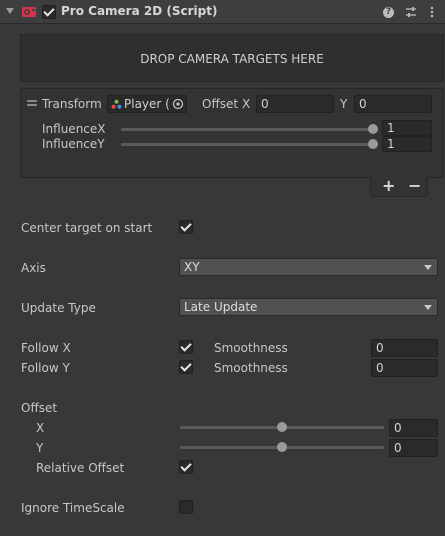 This screenshot has width=445, height=536. What do you see at coordinates (248, 129) in the screenshot?
I see `influence-x-slider` at bounding box center [248, 129].